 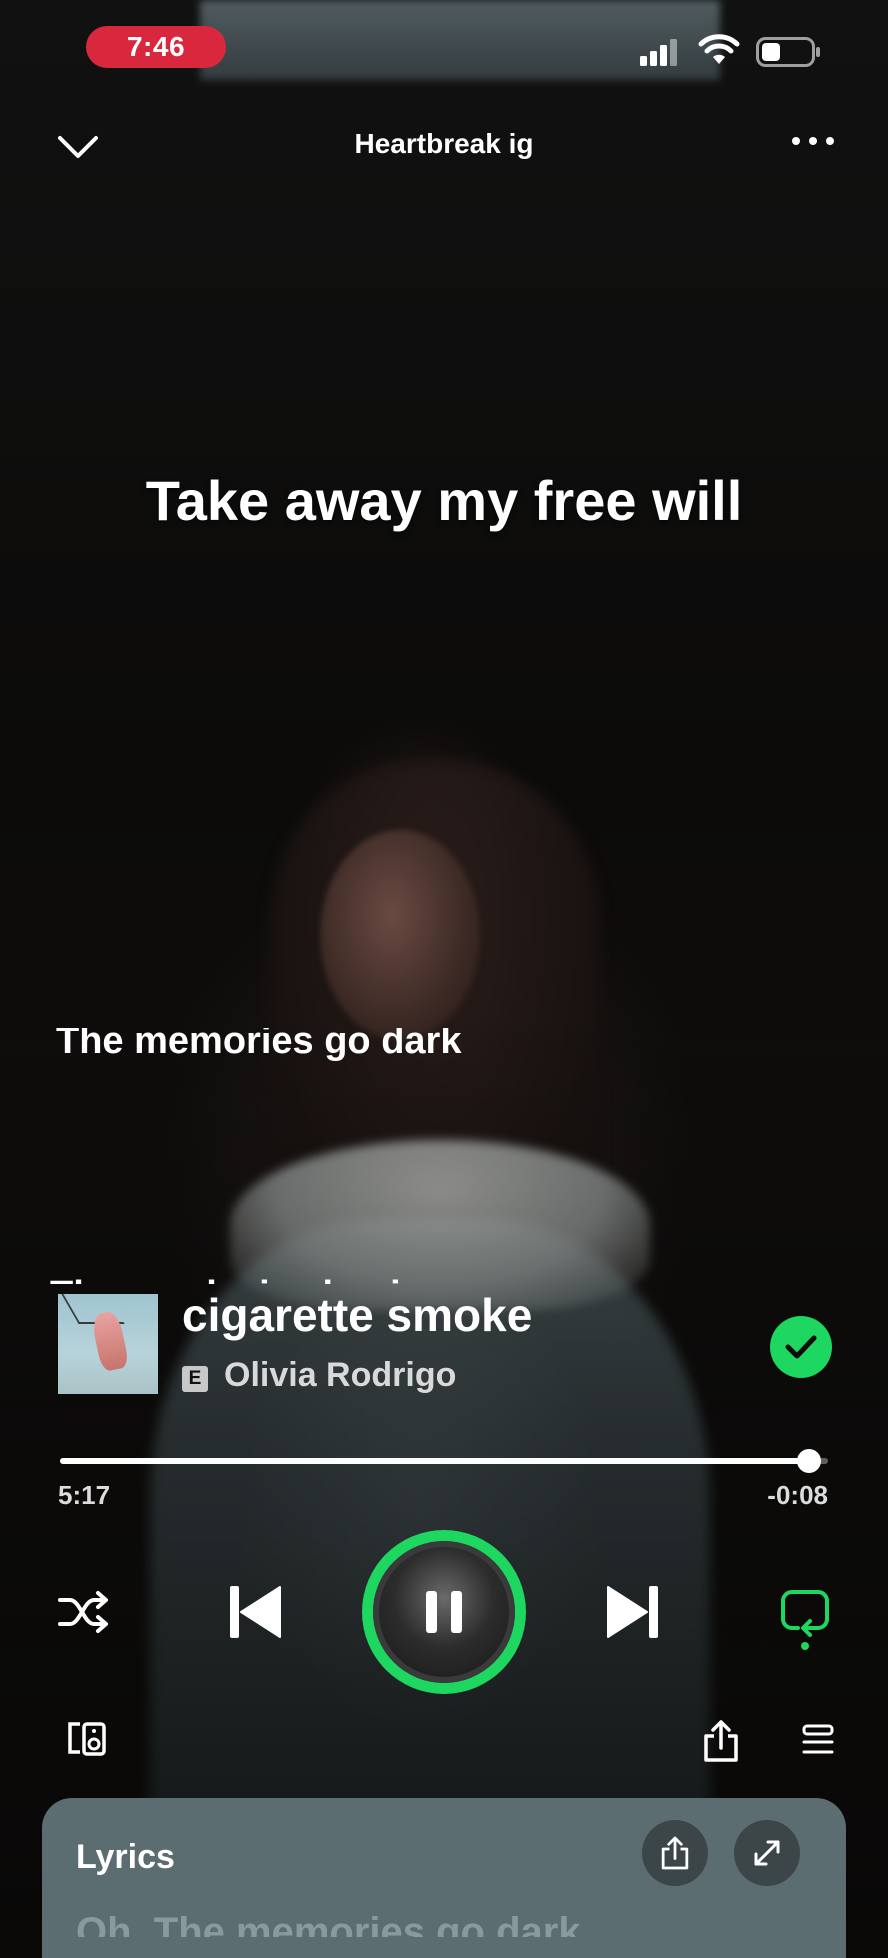 What do you see at coordinates (84, 1612) in the screenshot?
I see `shuffle-icon` at bounding box center [84, 1612].